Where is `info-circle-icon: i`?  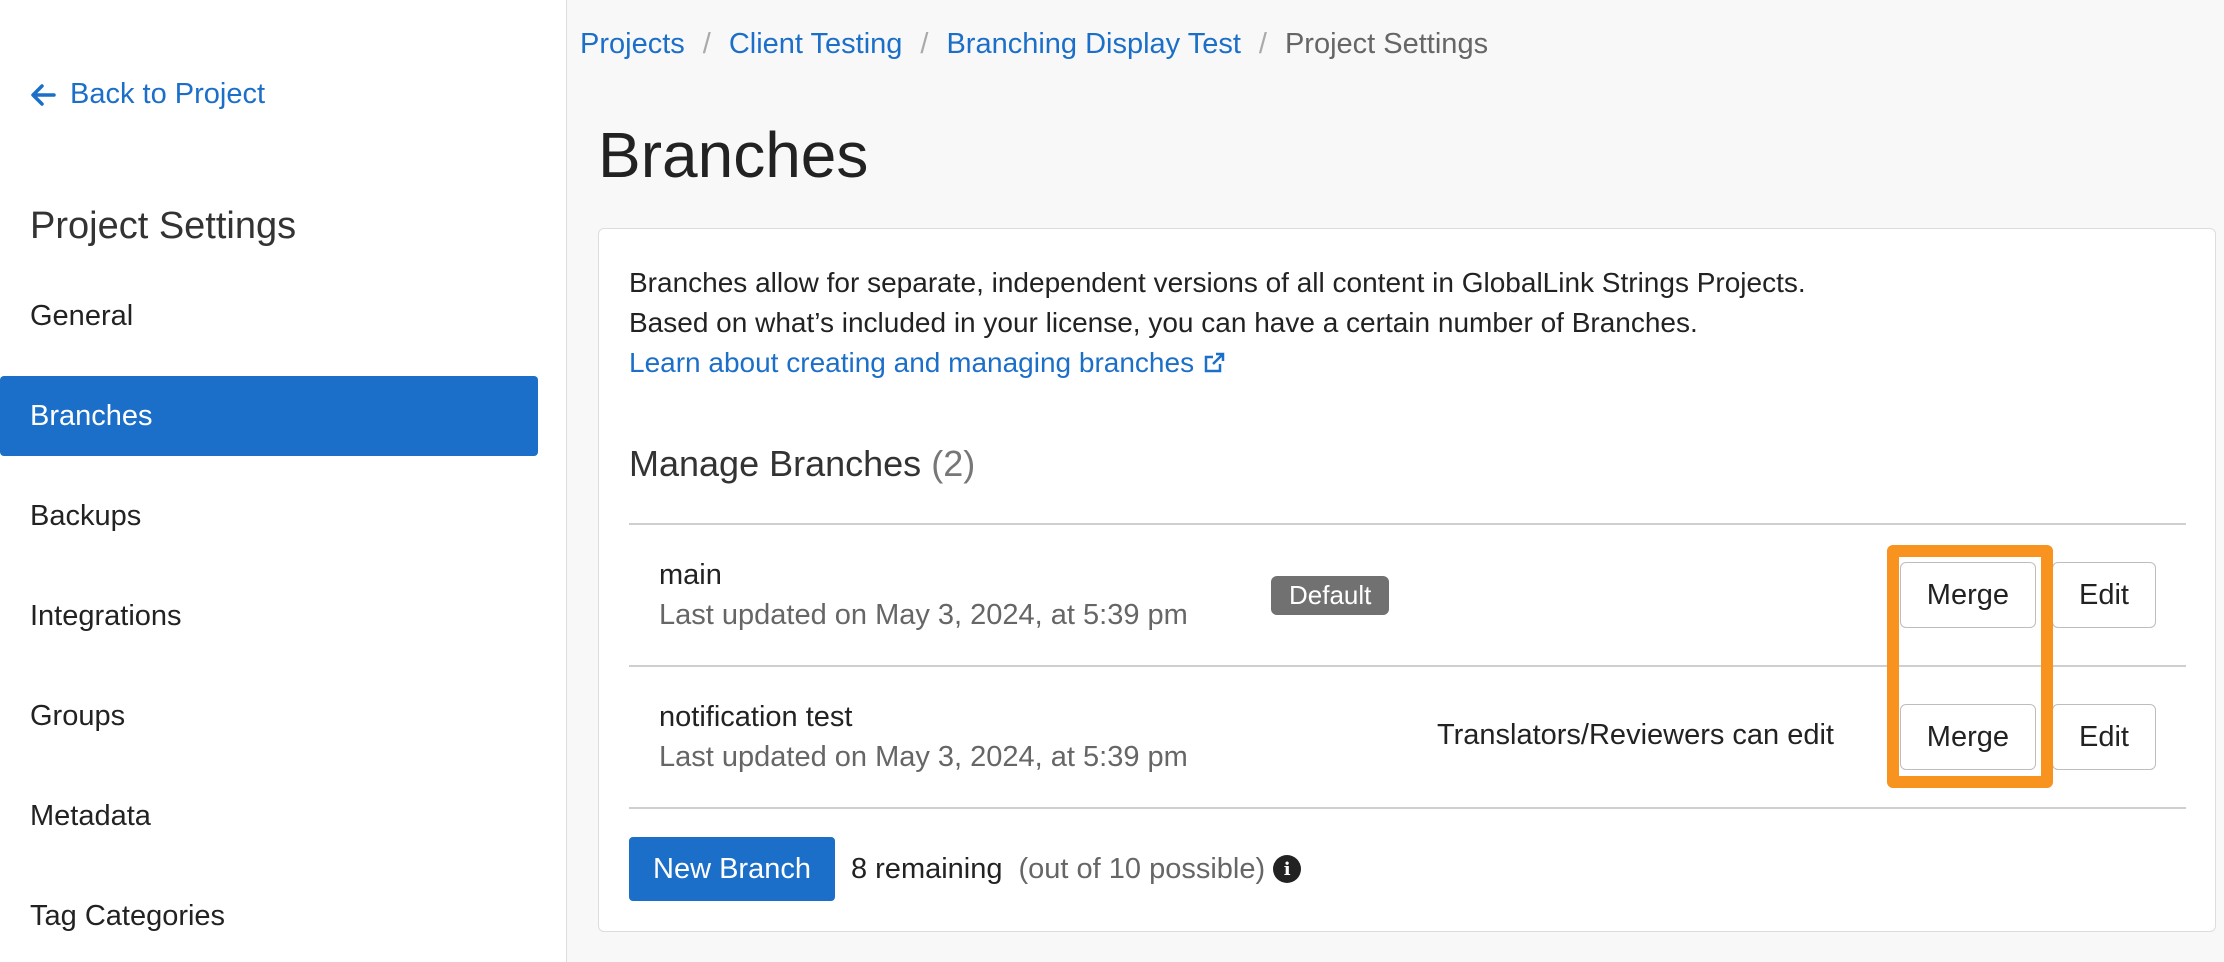 info-circle-icon: i is located at coordinates (1287, 869).